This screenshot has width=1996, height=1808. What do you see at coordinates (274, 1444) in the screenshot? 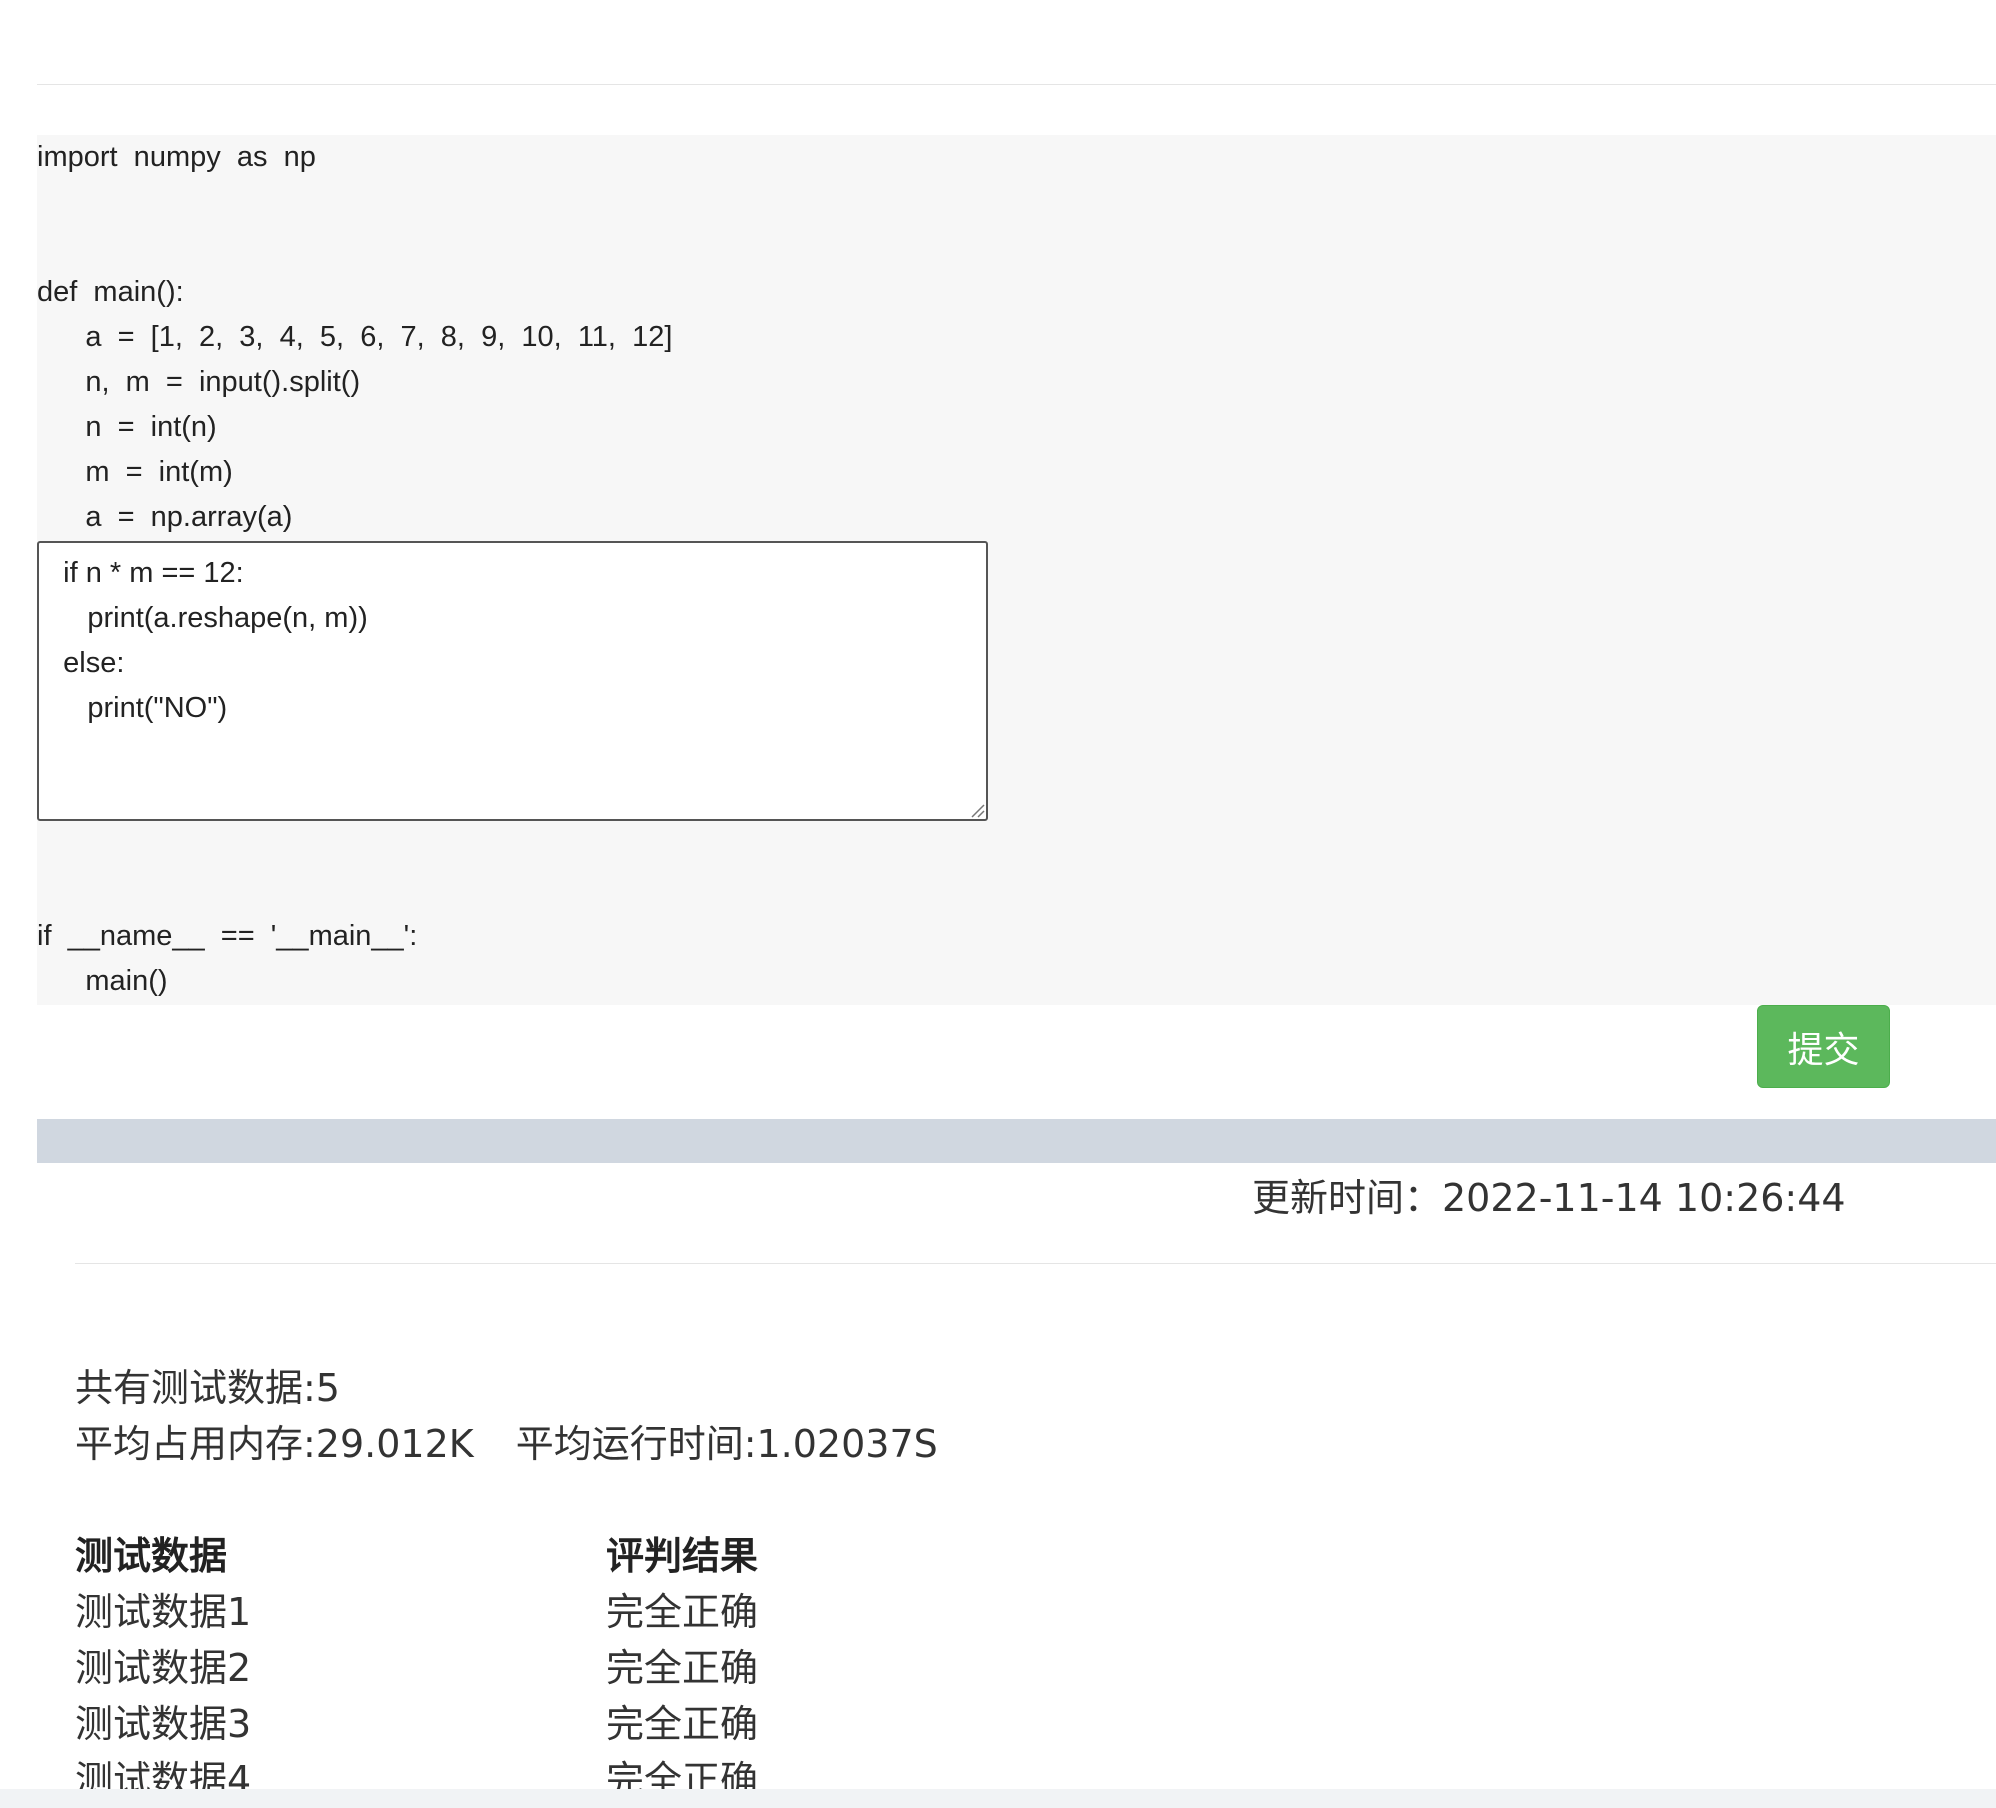
I see `avg-memory-text: 平均占用内存:29.012K` at bounding box center [274, 1444].